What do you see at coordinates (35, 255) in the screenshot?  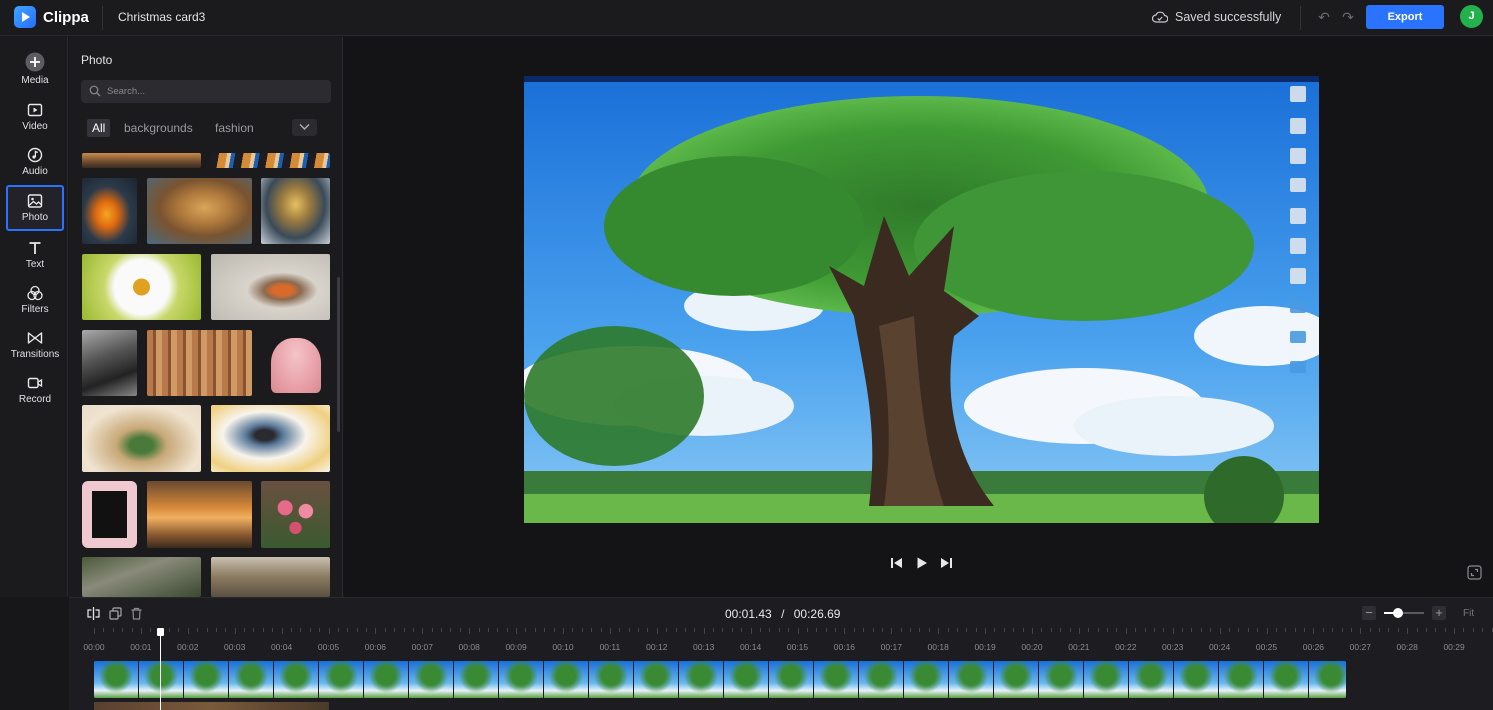 I see `rail-item-text: Text` at bounding box center [35, 255].